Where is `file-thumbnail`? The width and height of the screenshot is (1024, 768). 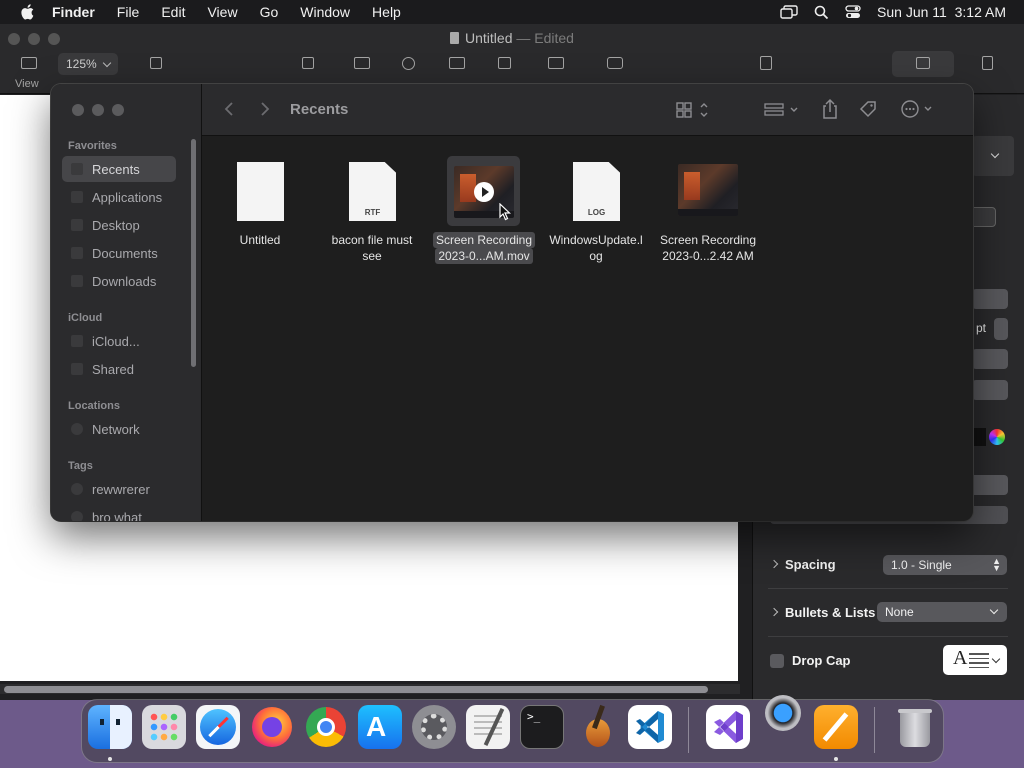 file-thumbnail is located at coordinates (260, 192).